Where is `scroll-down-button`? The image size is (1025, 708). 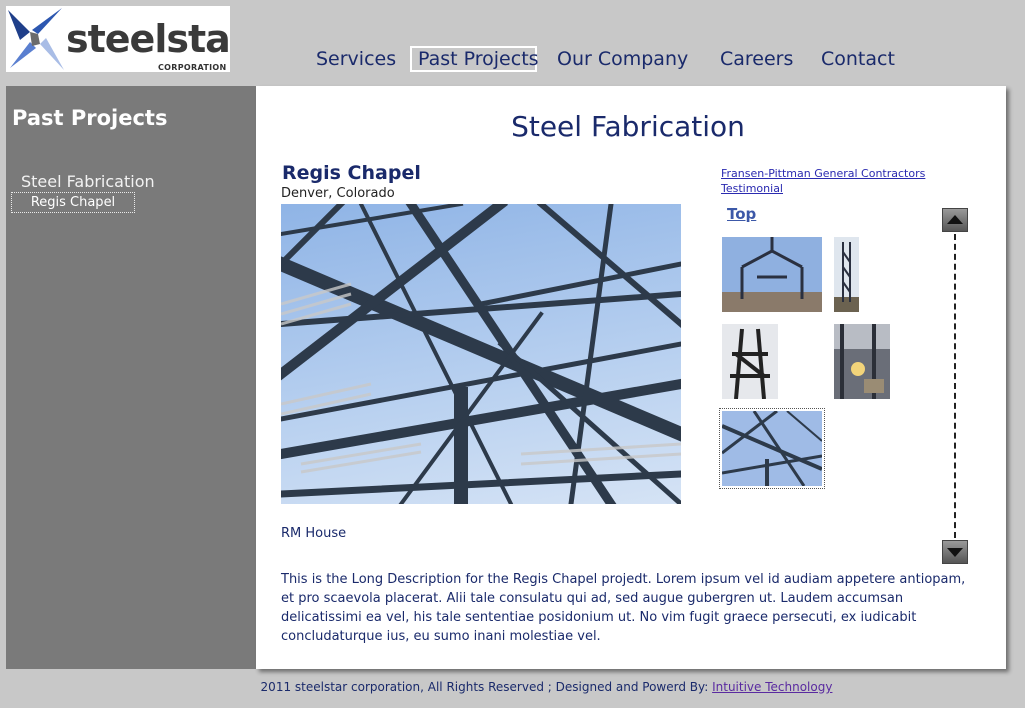 scroll-down-button is located at coordinates (955, 552).